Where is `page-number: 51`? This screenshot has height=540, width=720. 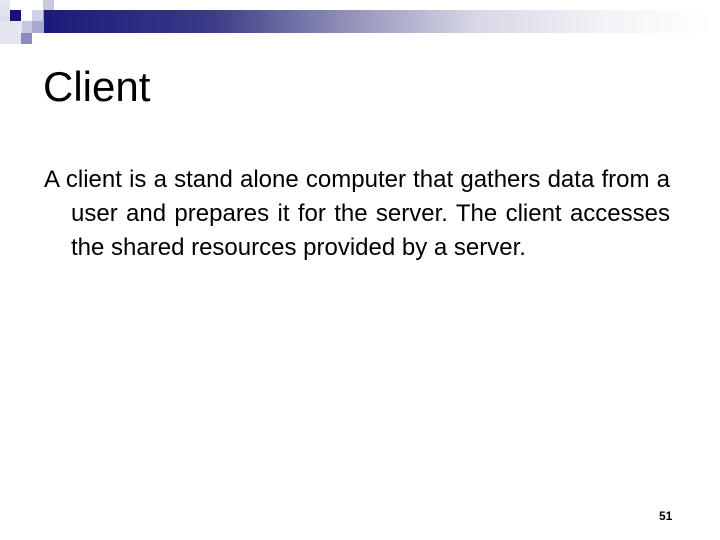 page-number: 51 is located at coordinates (666, 516).